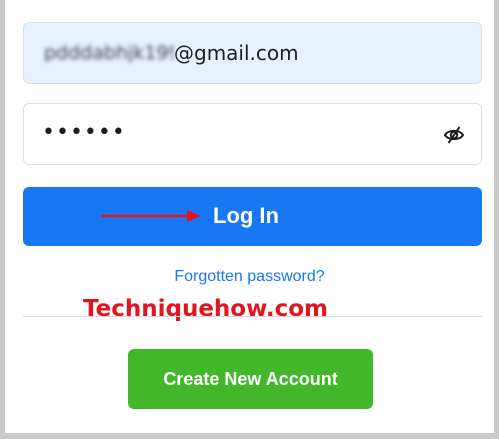  Describe the element at coordinates (252, 134) in the screenshot. I see `password-field: ••••••` at that location.